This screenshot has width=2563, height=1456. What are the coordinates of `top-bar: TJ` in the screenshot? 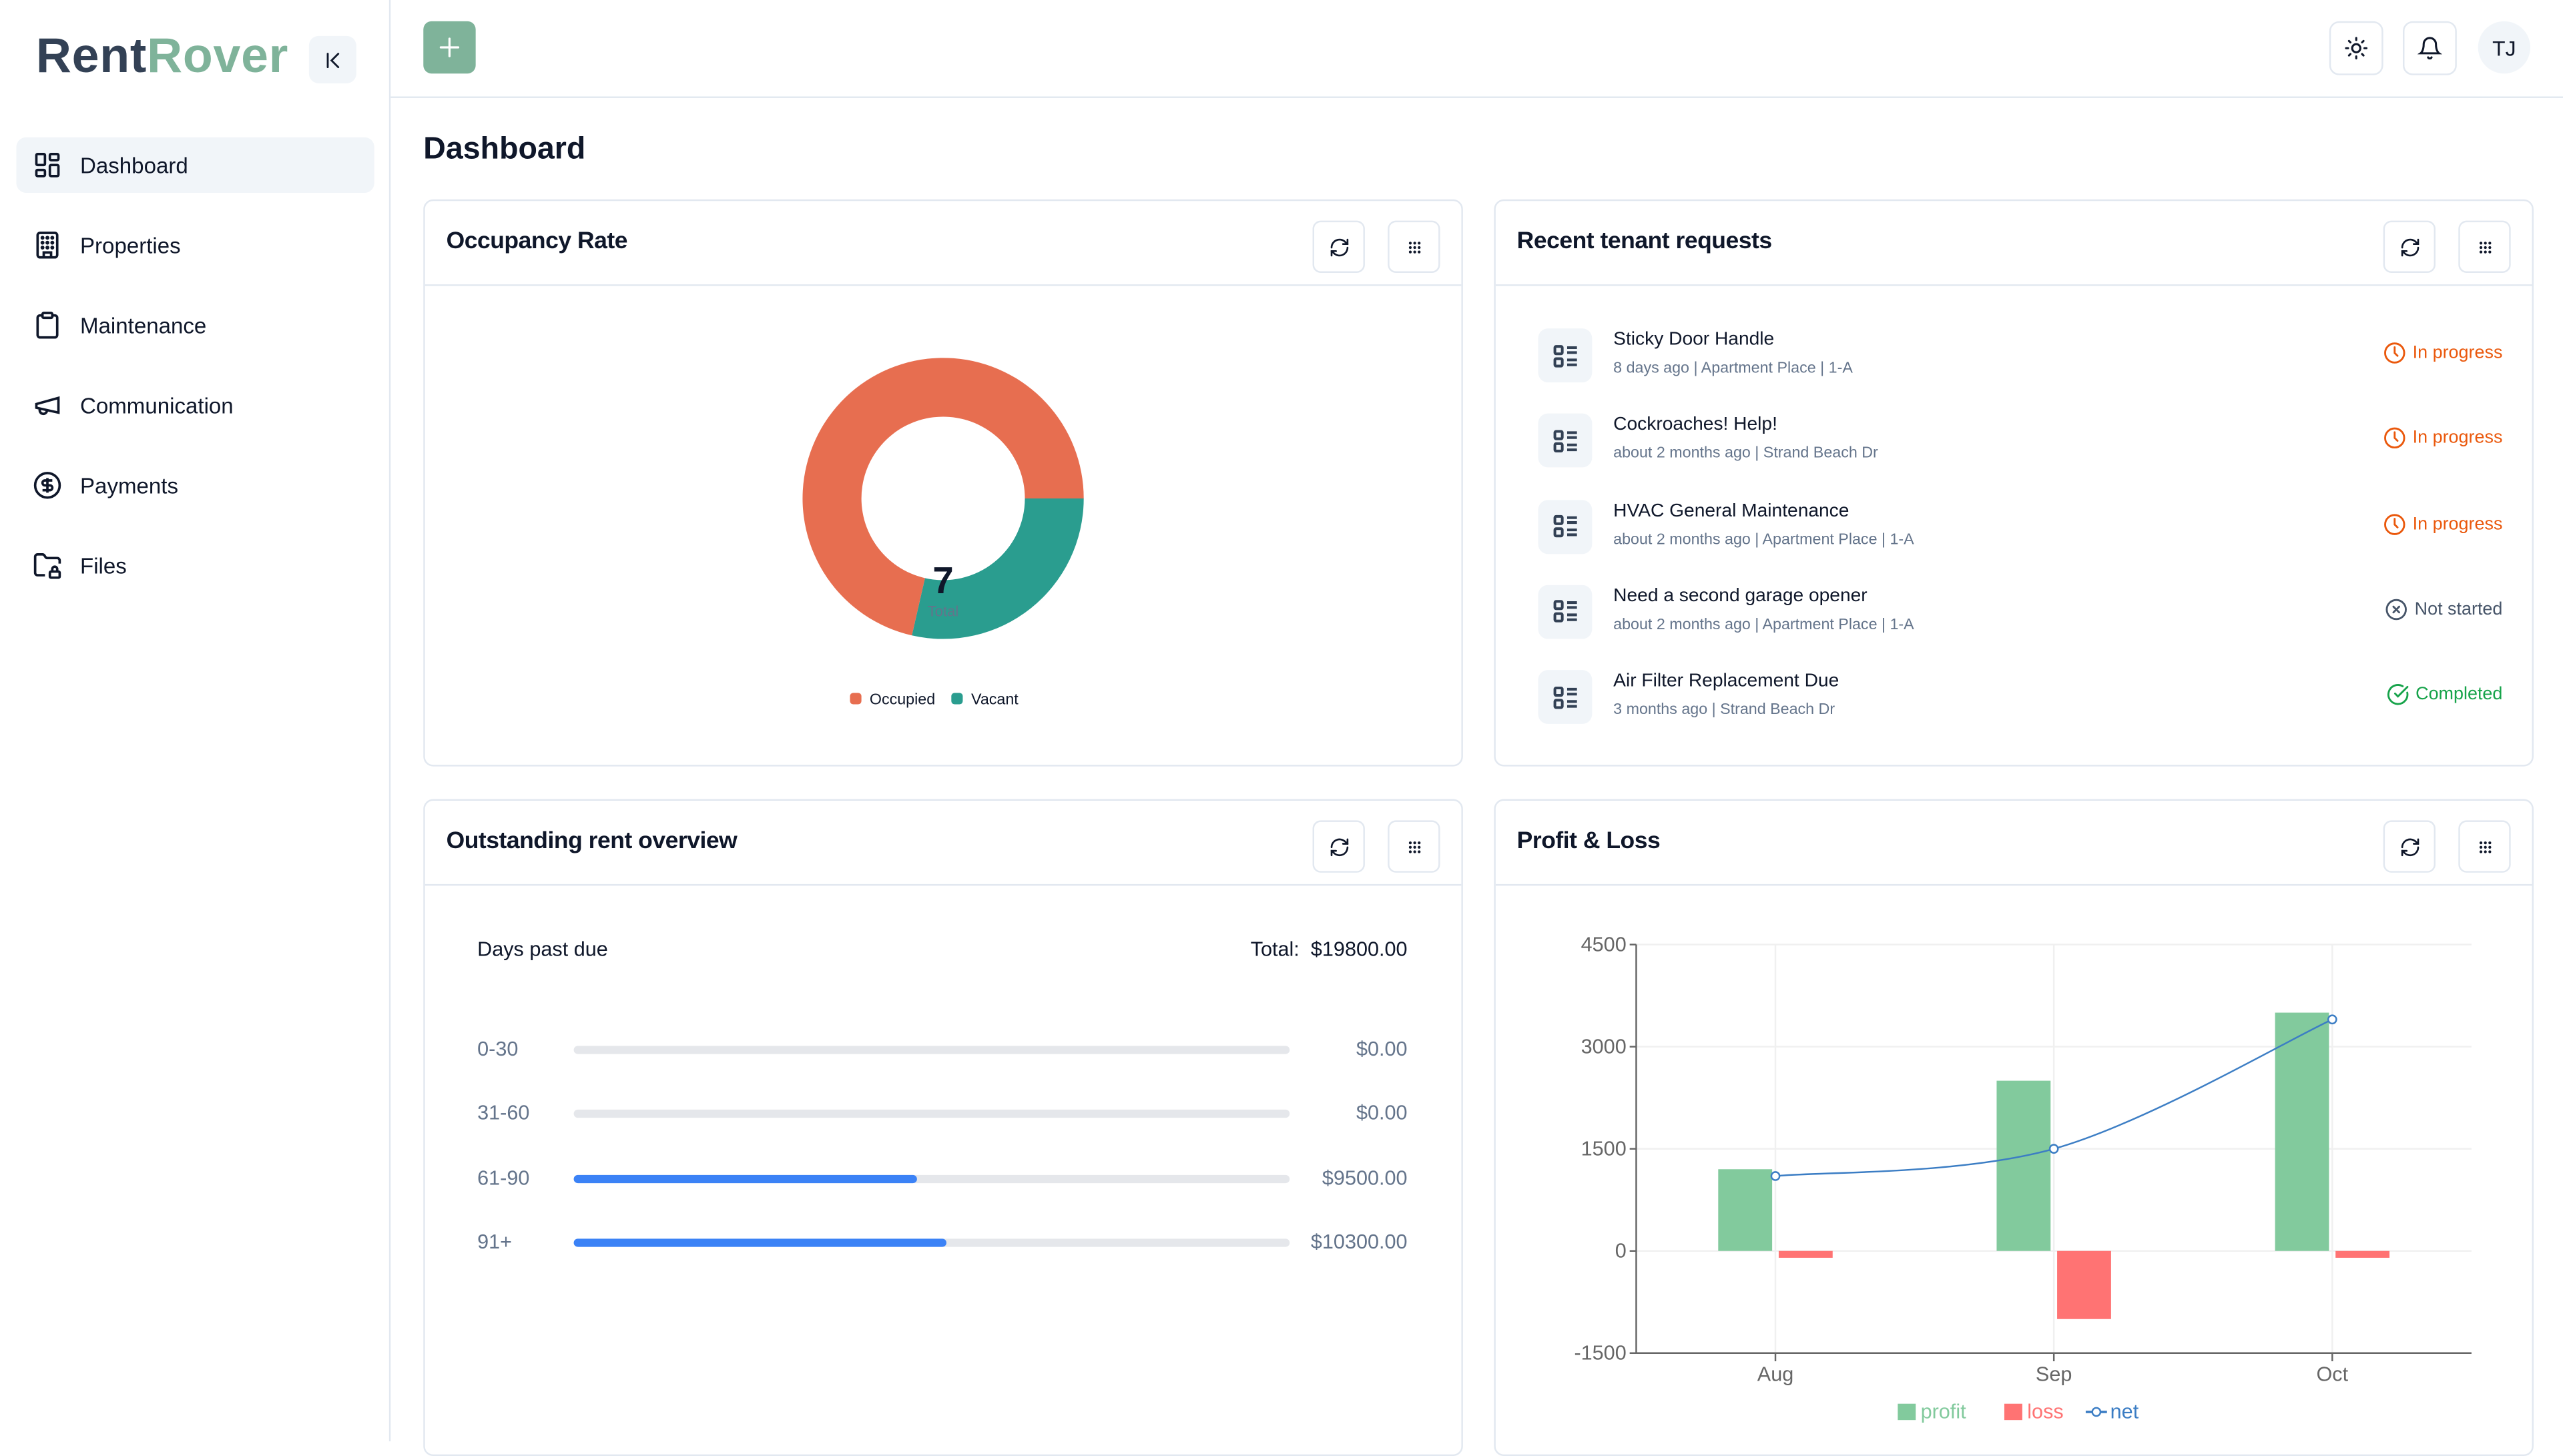 It's located at (1476, 49).